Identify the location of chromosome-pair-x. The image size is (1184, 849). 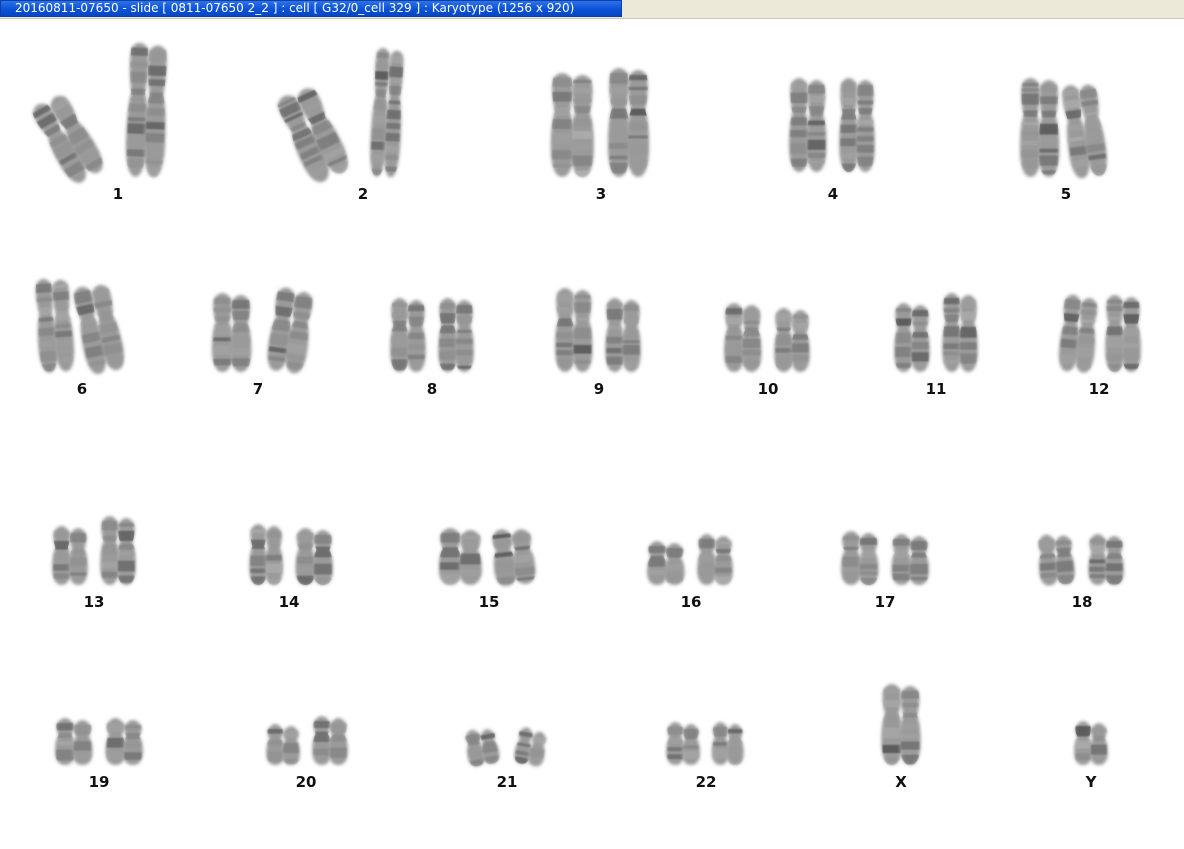
(901, 682).